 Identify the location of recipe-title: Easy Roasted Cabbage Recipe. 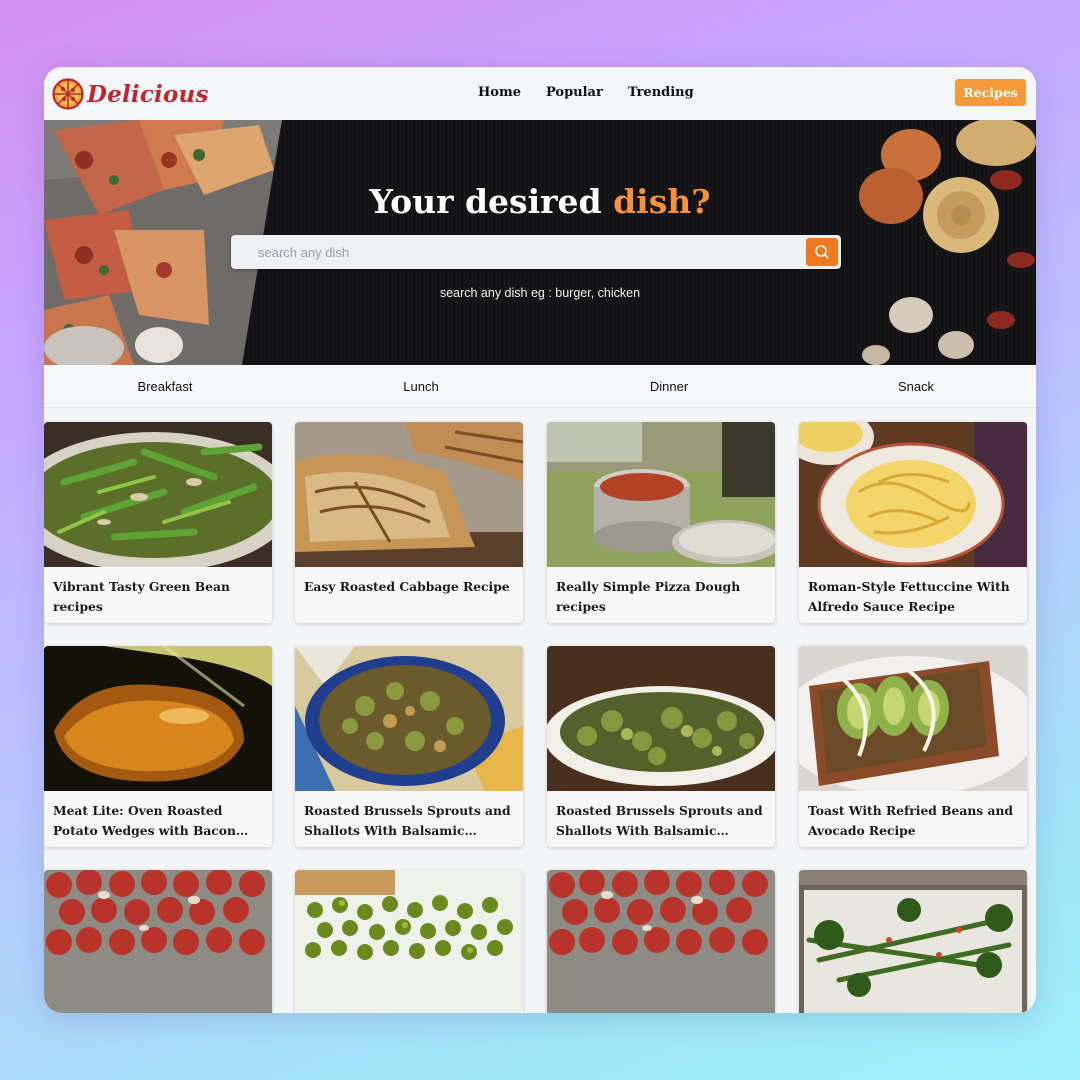
(407, 586).